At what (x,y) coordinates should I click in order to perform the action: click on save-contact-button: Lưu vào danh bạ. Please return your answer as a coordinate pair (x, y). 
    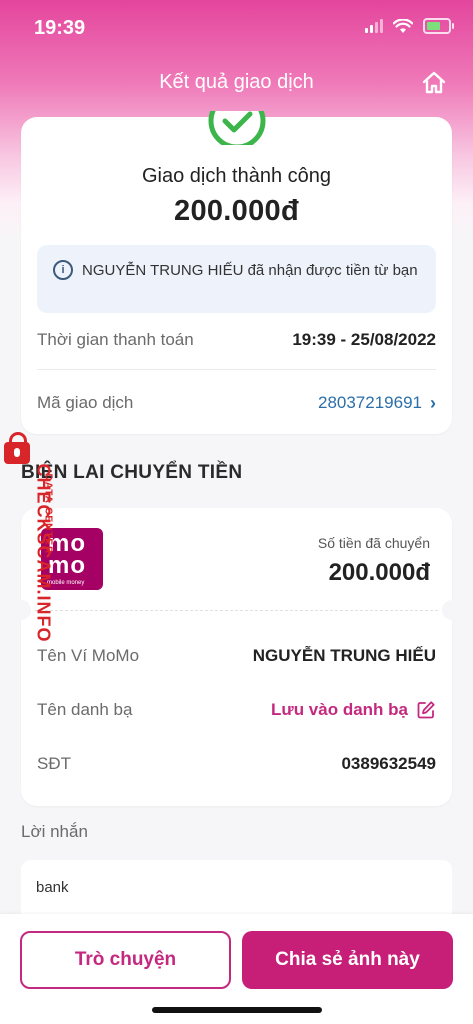
    Looking at the image, I should click on (353, 710).